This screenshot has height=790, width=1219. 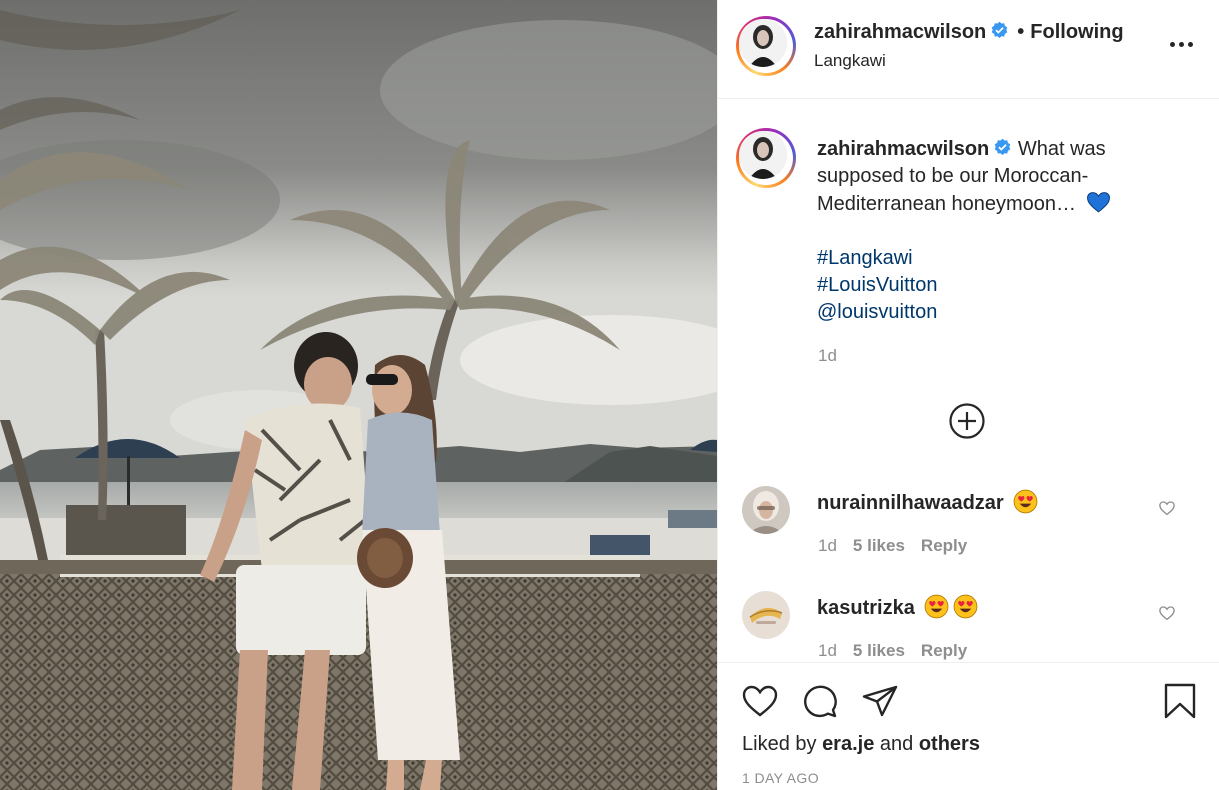 I want to click on following-button: Following, so click(x=1076, y=32).